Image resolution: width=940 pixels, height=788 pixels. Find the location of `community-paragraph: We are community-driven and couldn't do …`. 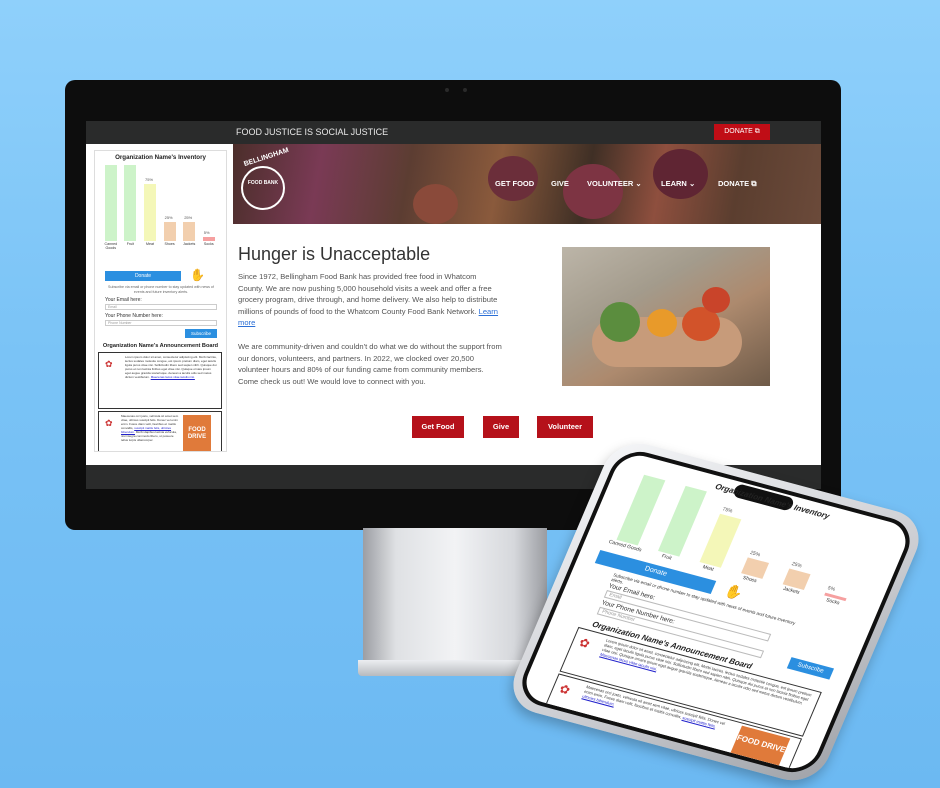

community-paragraph: We are community-driven and couldn't do … is located at coordinates (370, 364).